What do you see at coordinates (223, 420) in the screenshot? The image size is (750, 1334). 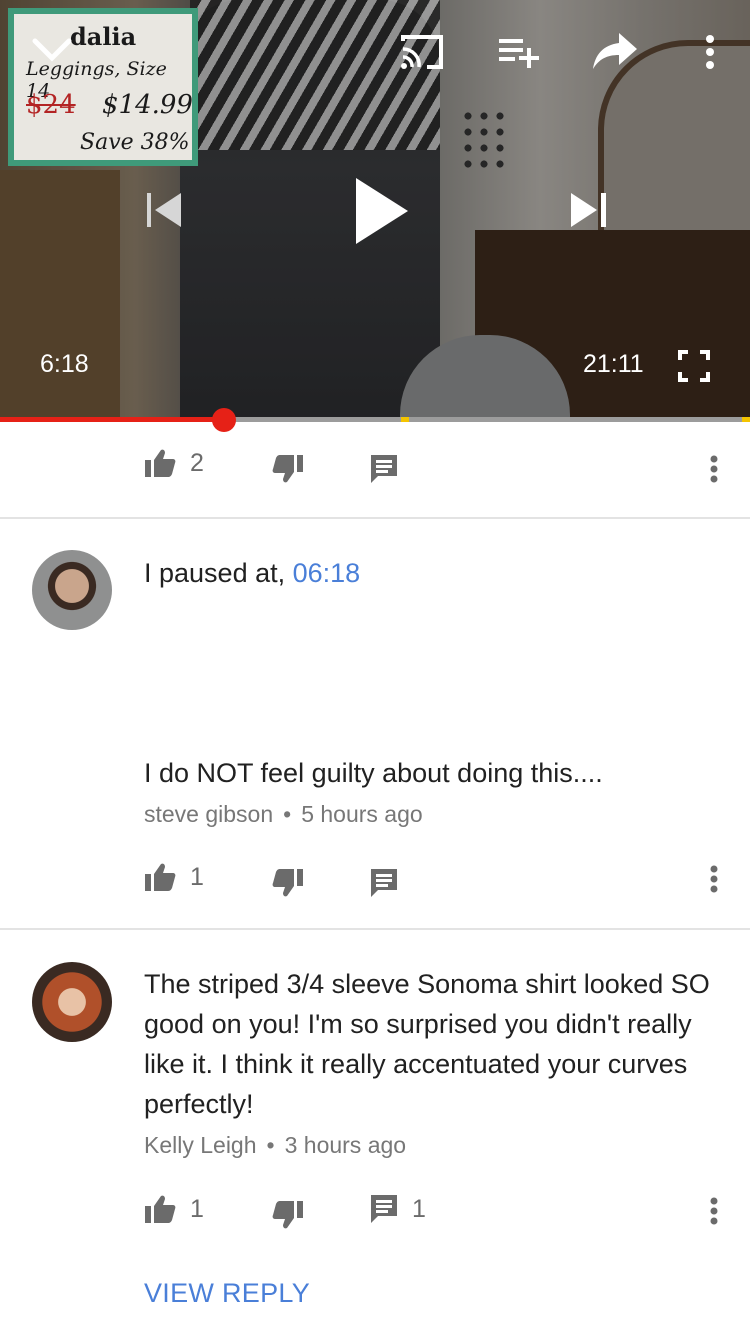 I see `progress-scrubber` at bounding box center [223, 420].